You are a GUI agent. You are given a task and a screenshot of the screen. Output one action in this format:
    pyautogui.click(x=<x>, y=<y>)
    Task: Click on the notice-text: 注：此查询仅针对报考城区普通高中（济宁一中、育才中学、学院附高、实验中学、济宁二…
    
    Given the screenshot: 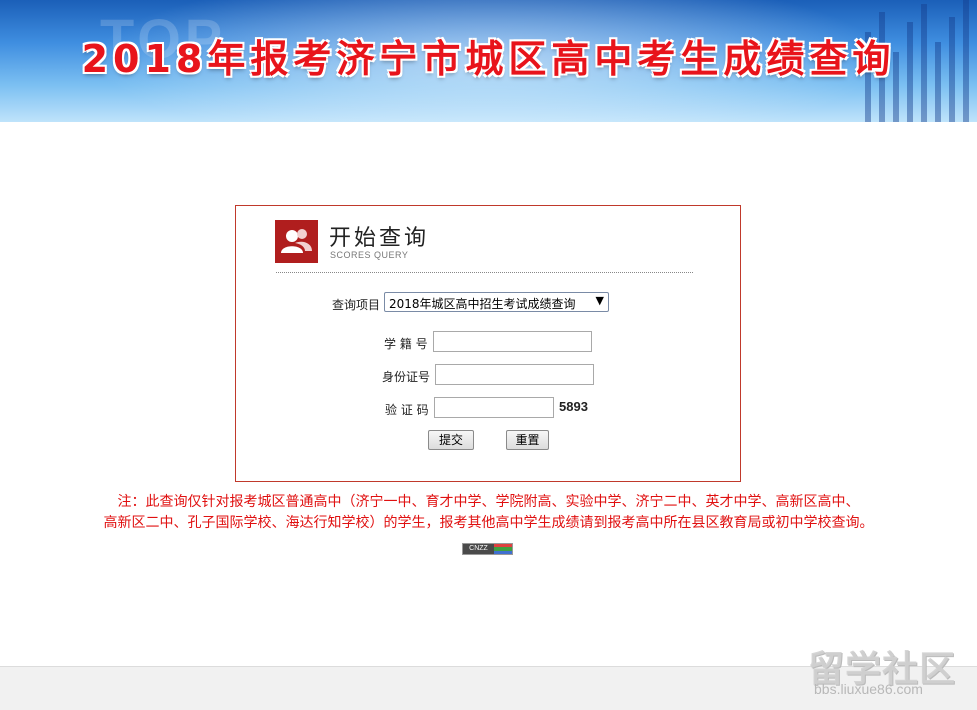 What is the action you would take?
    pyautogui.click(x=488, y=513)
    